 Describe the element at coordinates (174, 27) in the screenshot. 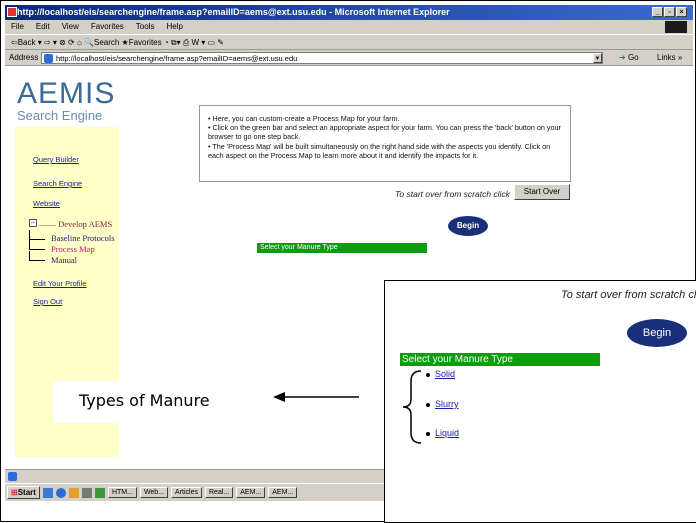

I see `menu-help: Help` at that location.